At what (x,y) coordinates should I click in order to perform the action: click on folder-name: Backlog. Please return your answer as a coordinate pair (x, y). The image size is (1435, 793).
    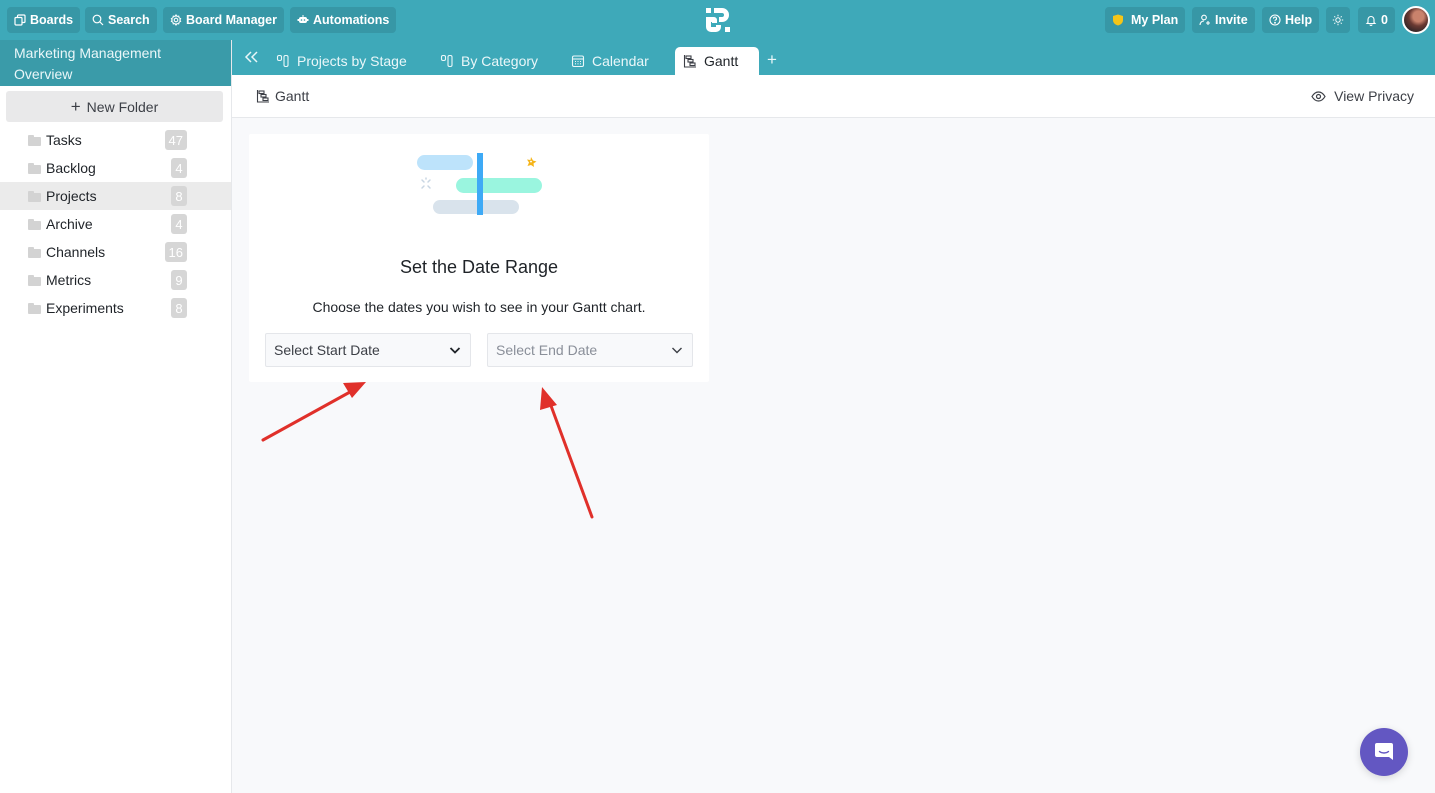
    Looking at the image, I should click on (71, 168).